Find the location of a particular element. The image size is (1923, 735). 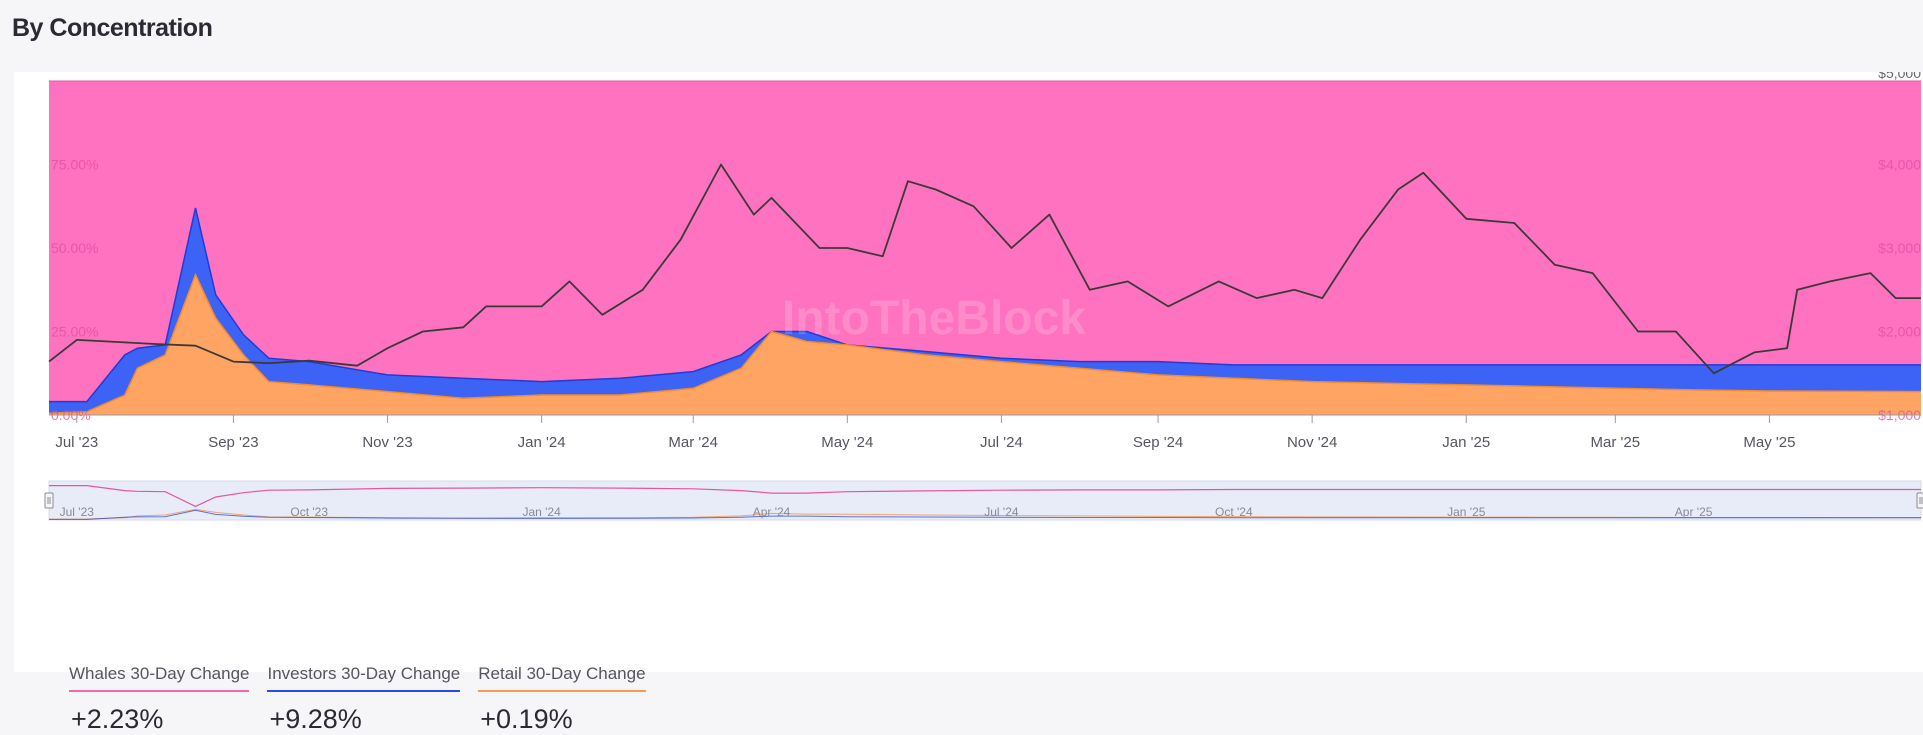

x-tick-label: Jan '25 is located at coordinates (1466, 442).